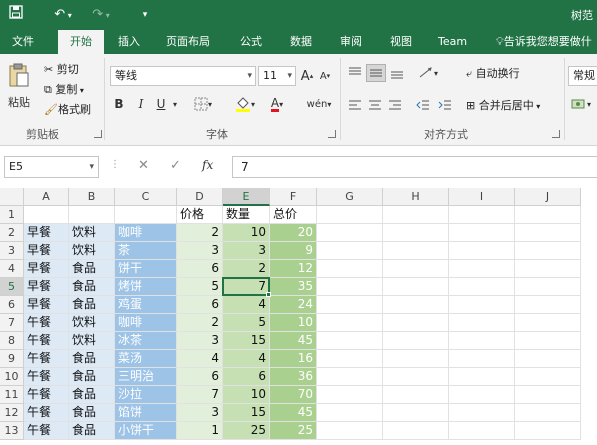 This screenshot has height=445, width=597. Describe the element at coordinates (246, 305) in the screenshot. I see `cell-e6: 4` at that location.